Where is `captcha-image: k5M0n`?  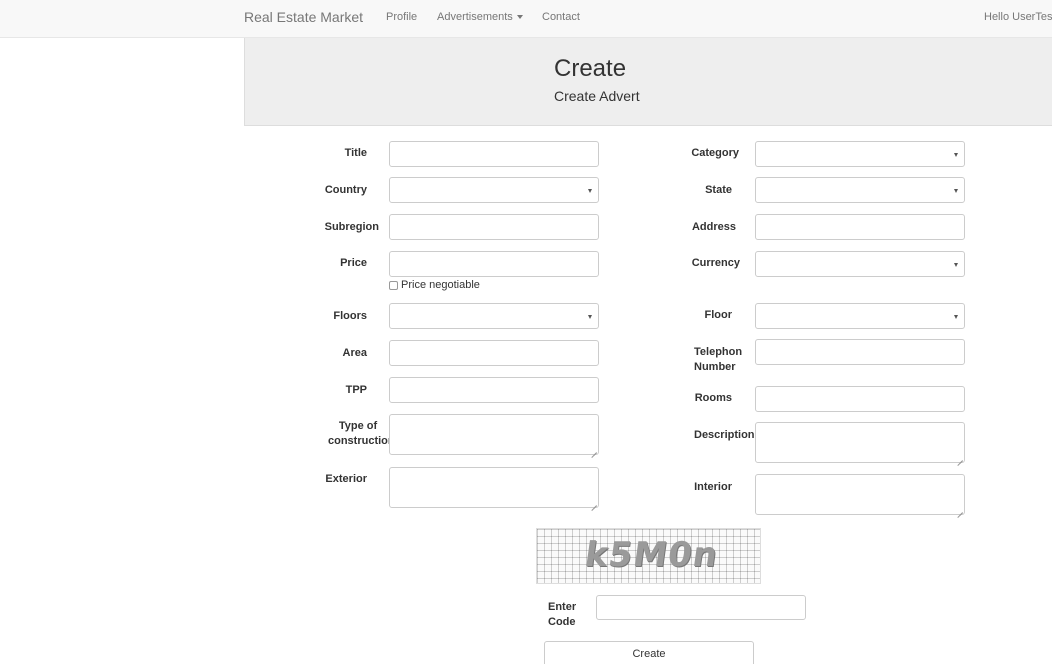 captcha-image: k5M0n is located at coordinates (648, 556).